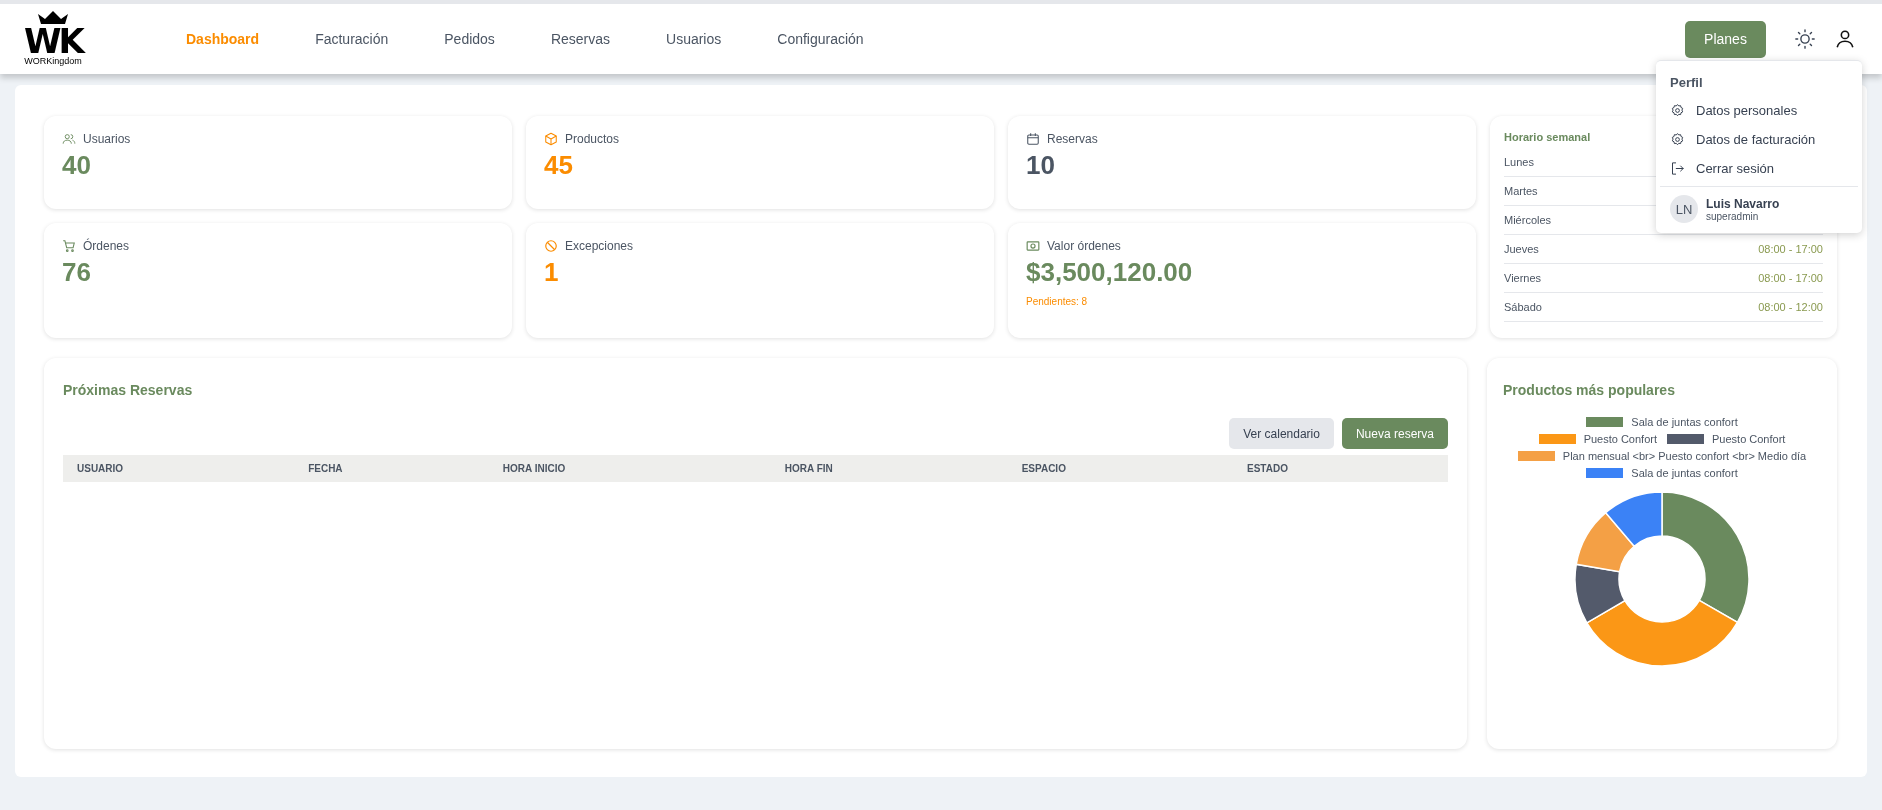 The image size is (1882, 810). I want to click on section-title: Productos más populares, so click(1589, 390).